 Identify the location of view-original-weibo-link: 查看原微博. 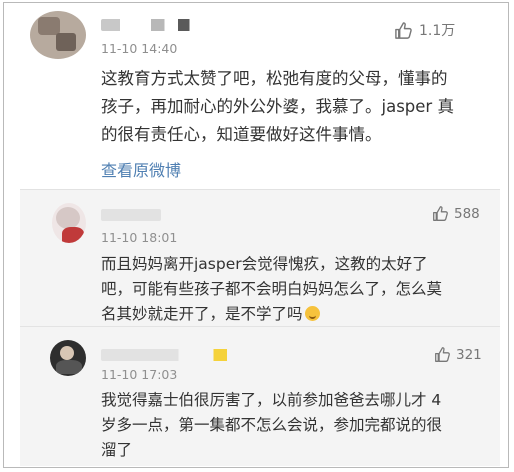
(141, 169).